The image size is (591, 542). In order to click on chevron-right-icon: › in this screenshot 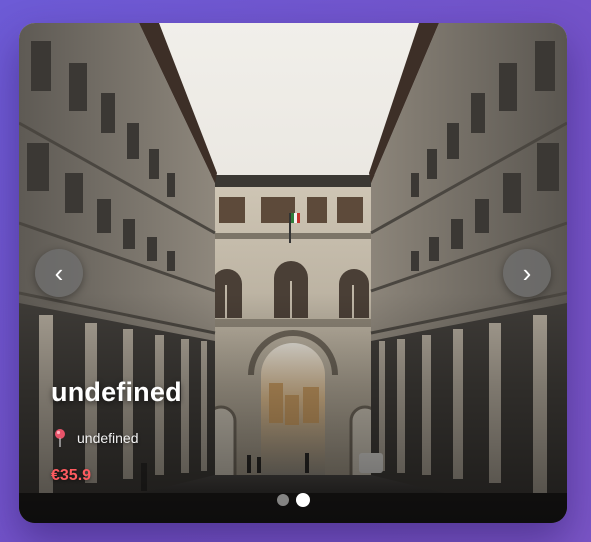, I will do `click(527, 273)`.